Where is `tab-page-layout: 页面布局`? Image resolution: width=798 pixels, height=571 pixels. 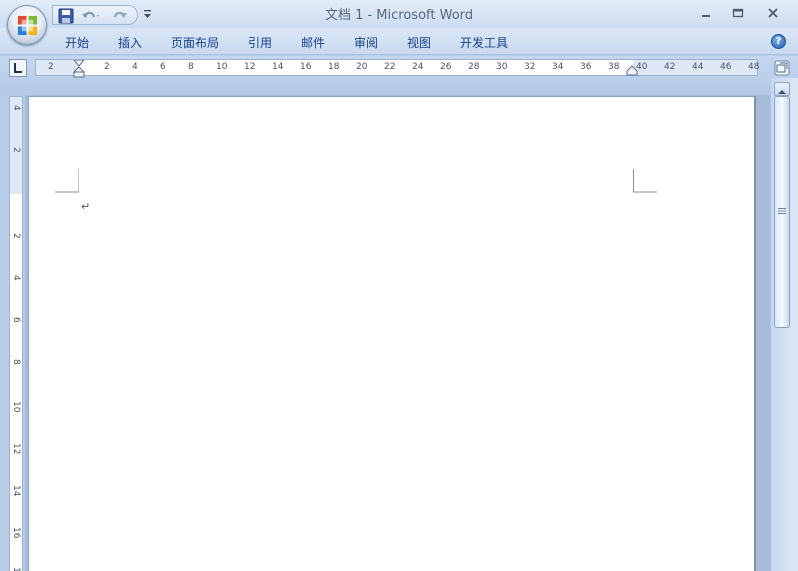 tab-page-layout: 页面布局 is located at coordinates (195, 42).